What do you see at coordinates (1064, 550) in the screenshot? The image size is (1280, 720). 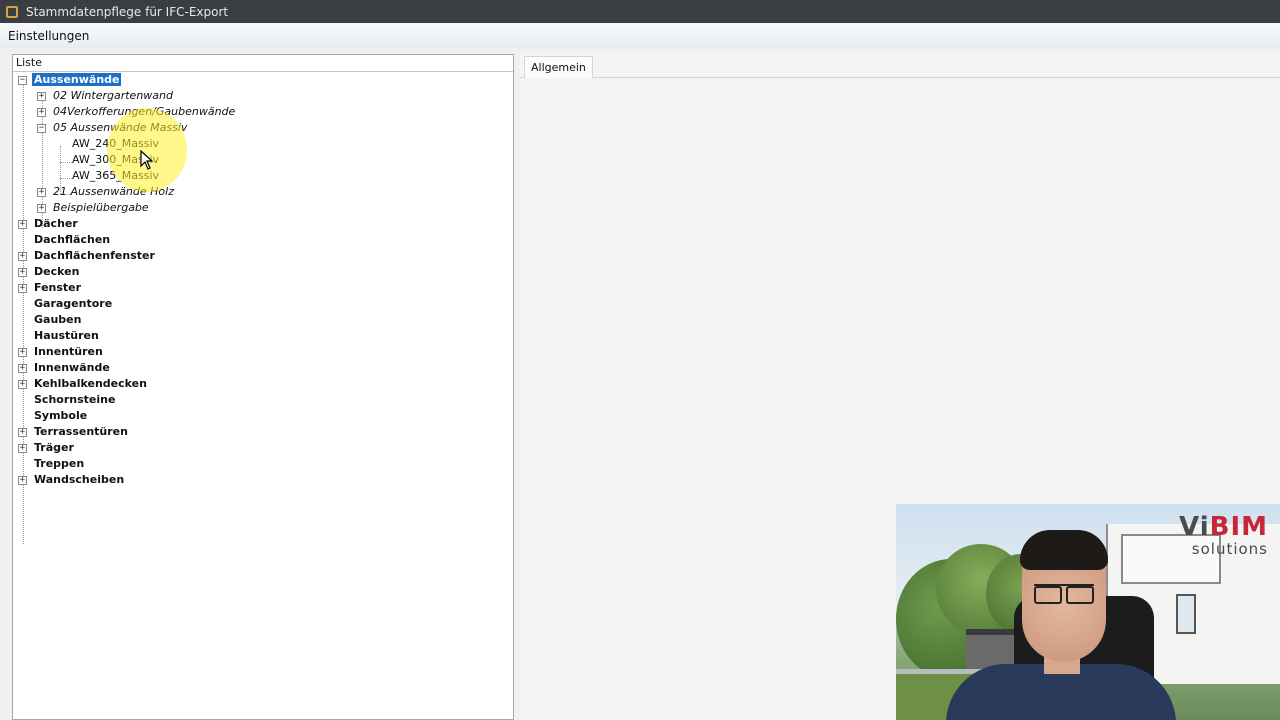 I see `webcam-person-hair` at bounding box center [1064, 550].